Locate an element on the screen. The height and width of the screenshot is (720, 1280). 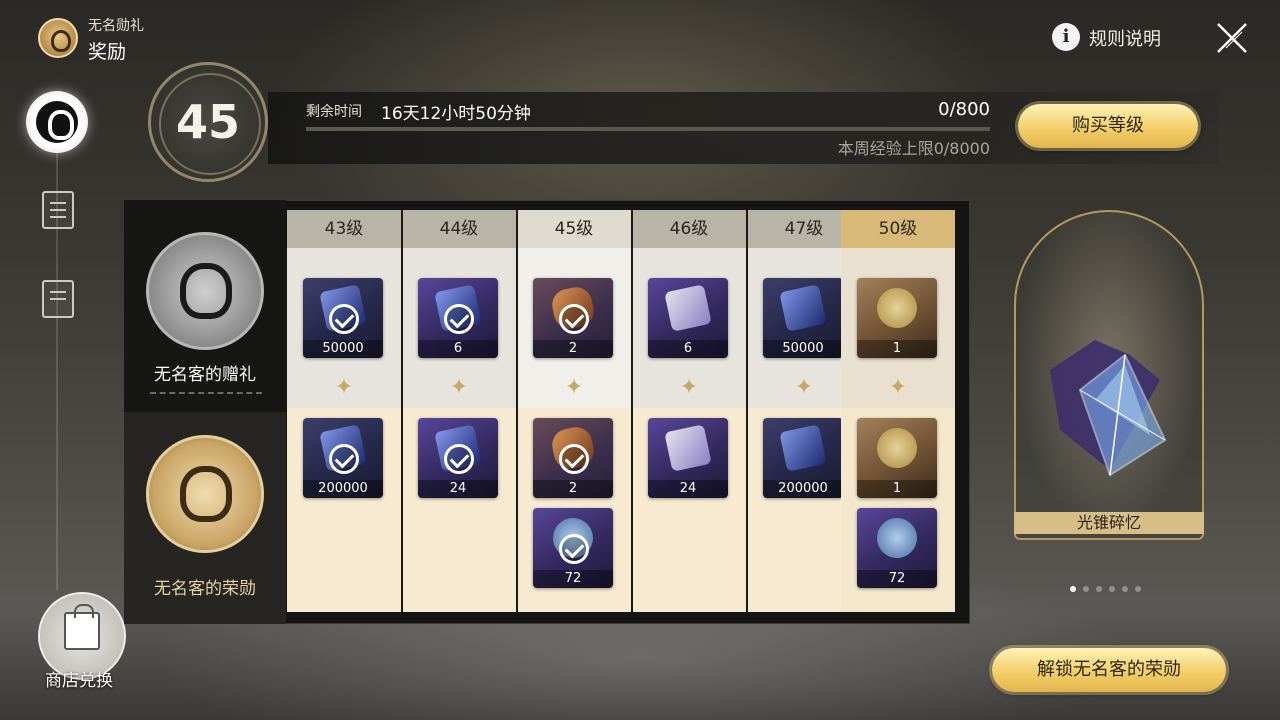
level-header: 45级 is located at coordinates (574, 229).